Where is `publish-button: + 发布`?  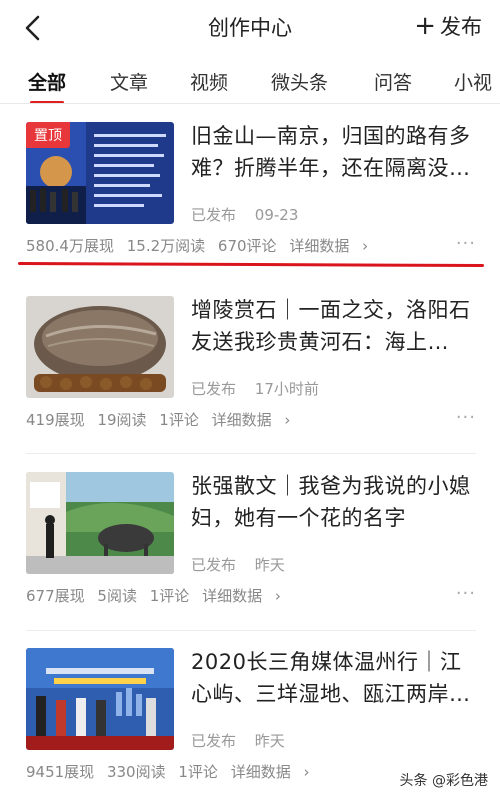 publish-button: + 发布 is located at coordinates (448, 26).